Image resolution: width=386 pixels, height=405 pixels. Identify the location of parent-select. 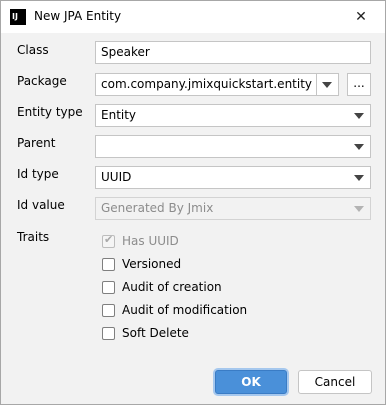
(233, 146).